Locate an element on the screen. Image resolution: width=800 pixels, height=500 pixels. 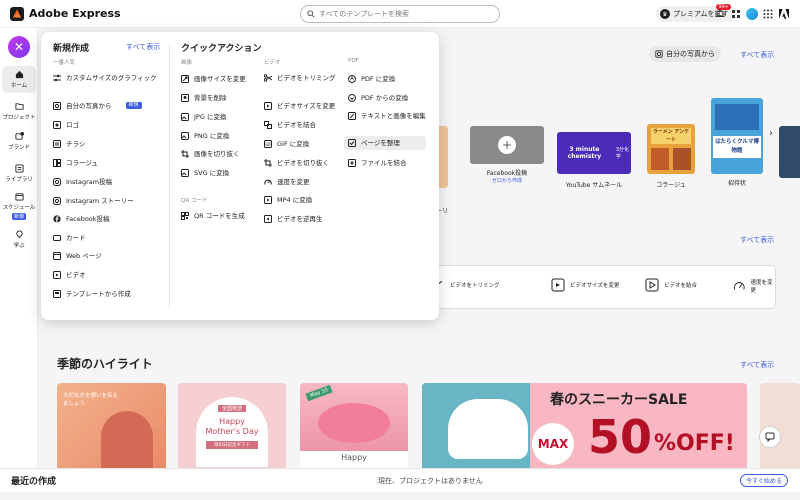
menu-item-convert-pdf: PDF に変換 is located at coordinates (371, 79).